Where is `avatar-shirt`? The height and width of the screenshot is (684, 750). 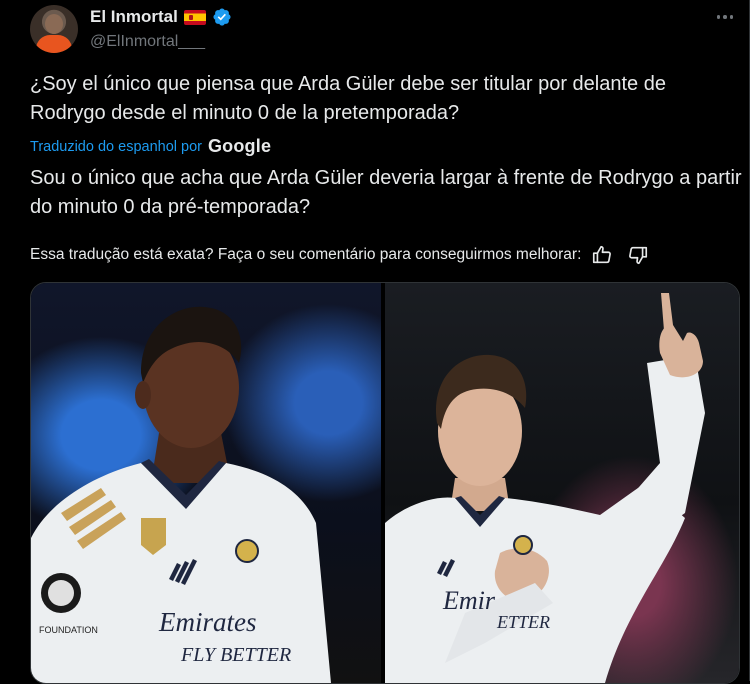
avatar-shirt is located at coordinates (54, 44).